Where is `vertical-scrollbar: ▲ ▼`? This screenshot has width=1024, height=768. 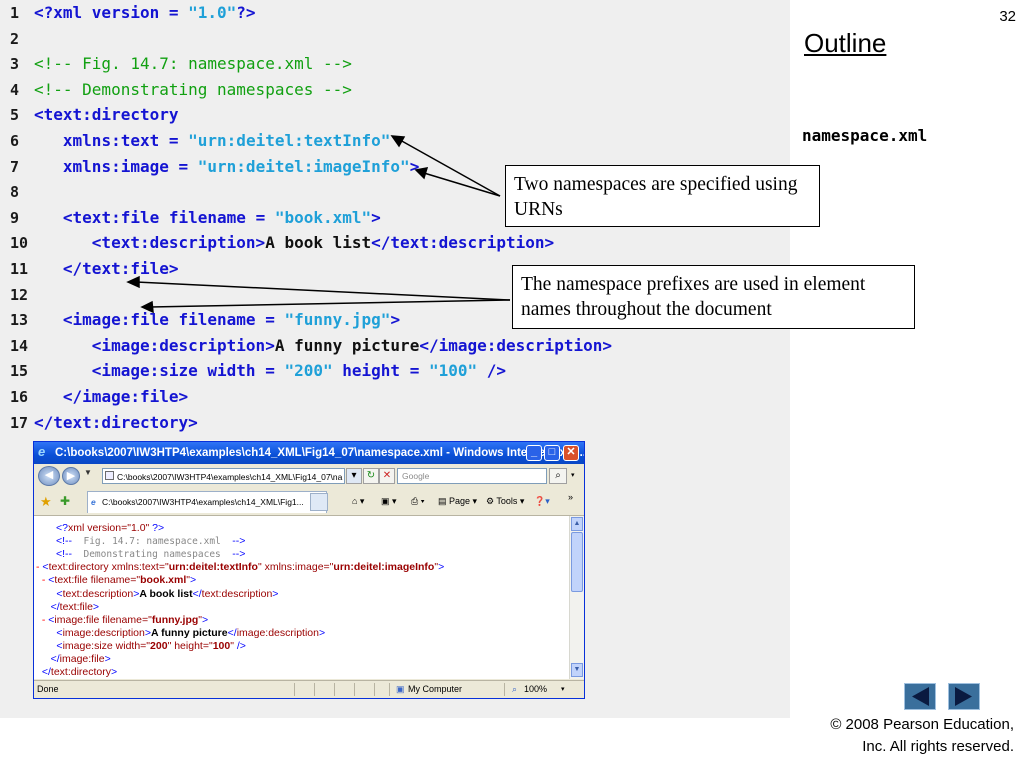
vertical-scrollbar: ▲ ▼ is located at coordinates (576, 597).